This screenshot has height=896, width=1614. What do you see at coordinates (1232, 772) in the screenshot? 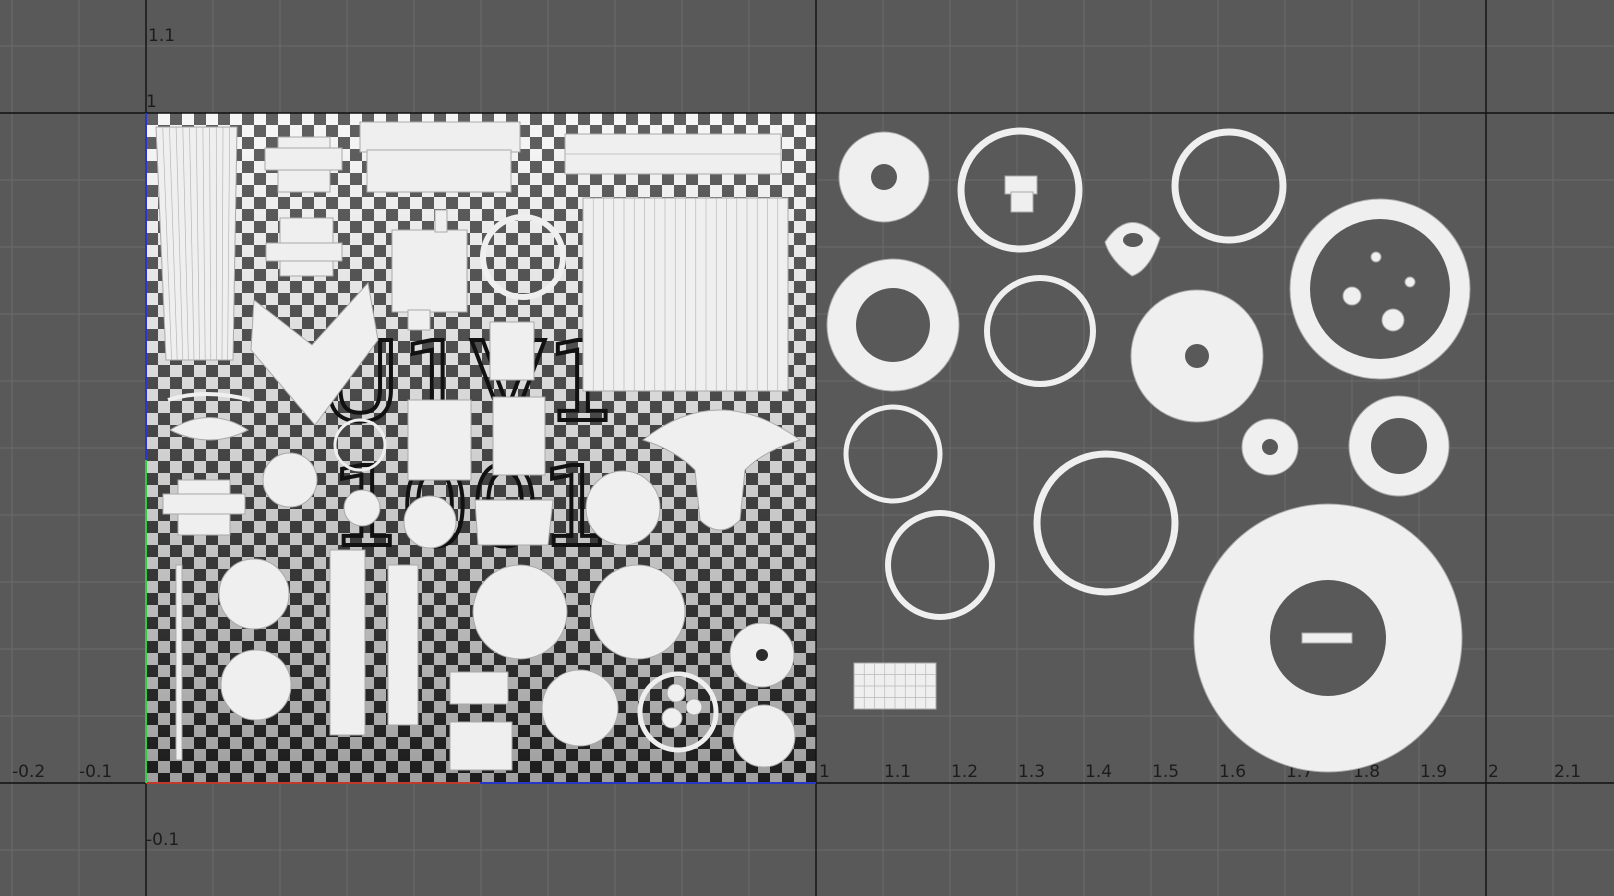
I see `x-tick-label: 1.6` at bounding box center [1232, 772].